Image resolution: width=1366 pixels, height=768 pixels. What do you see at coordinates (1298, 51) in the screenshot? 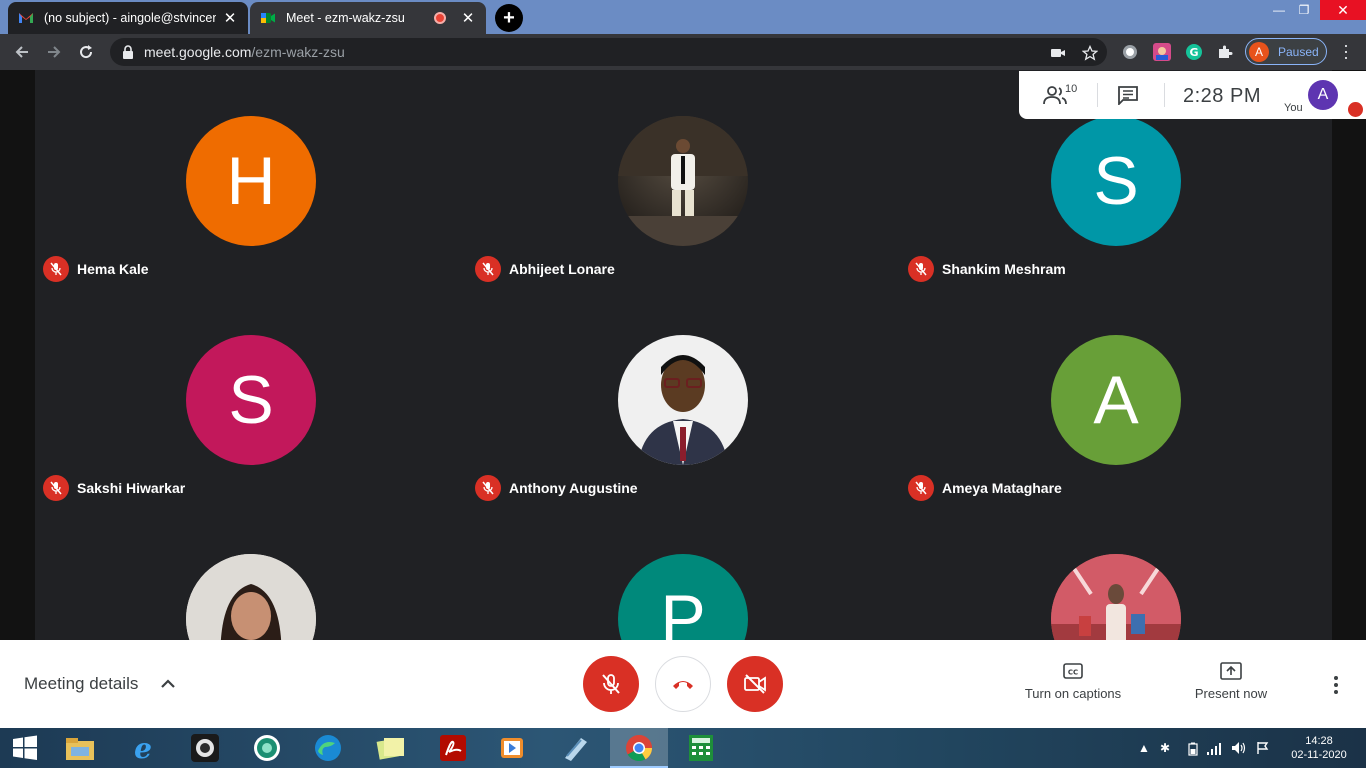
I see `profile-status: Paused` at bounding box center [1298, 51].